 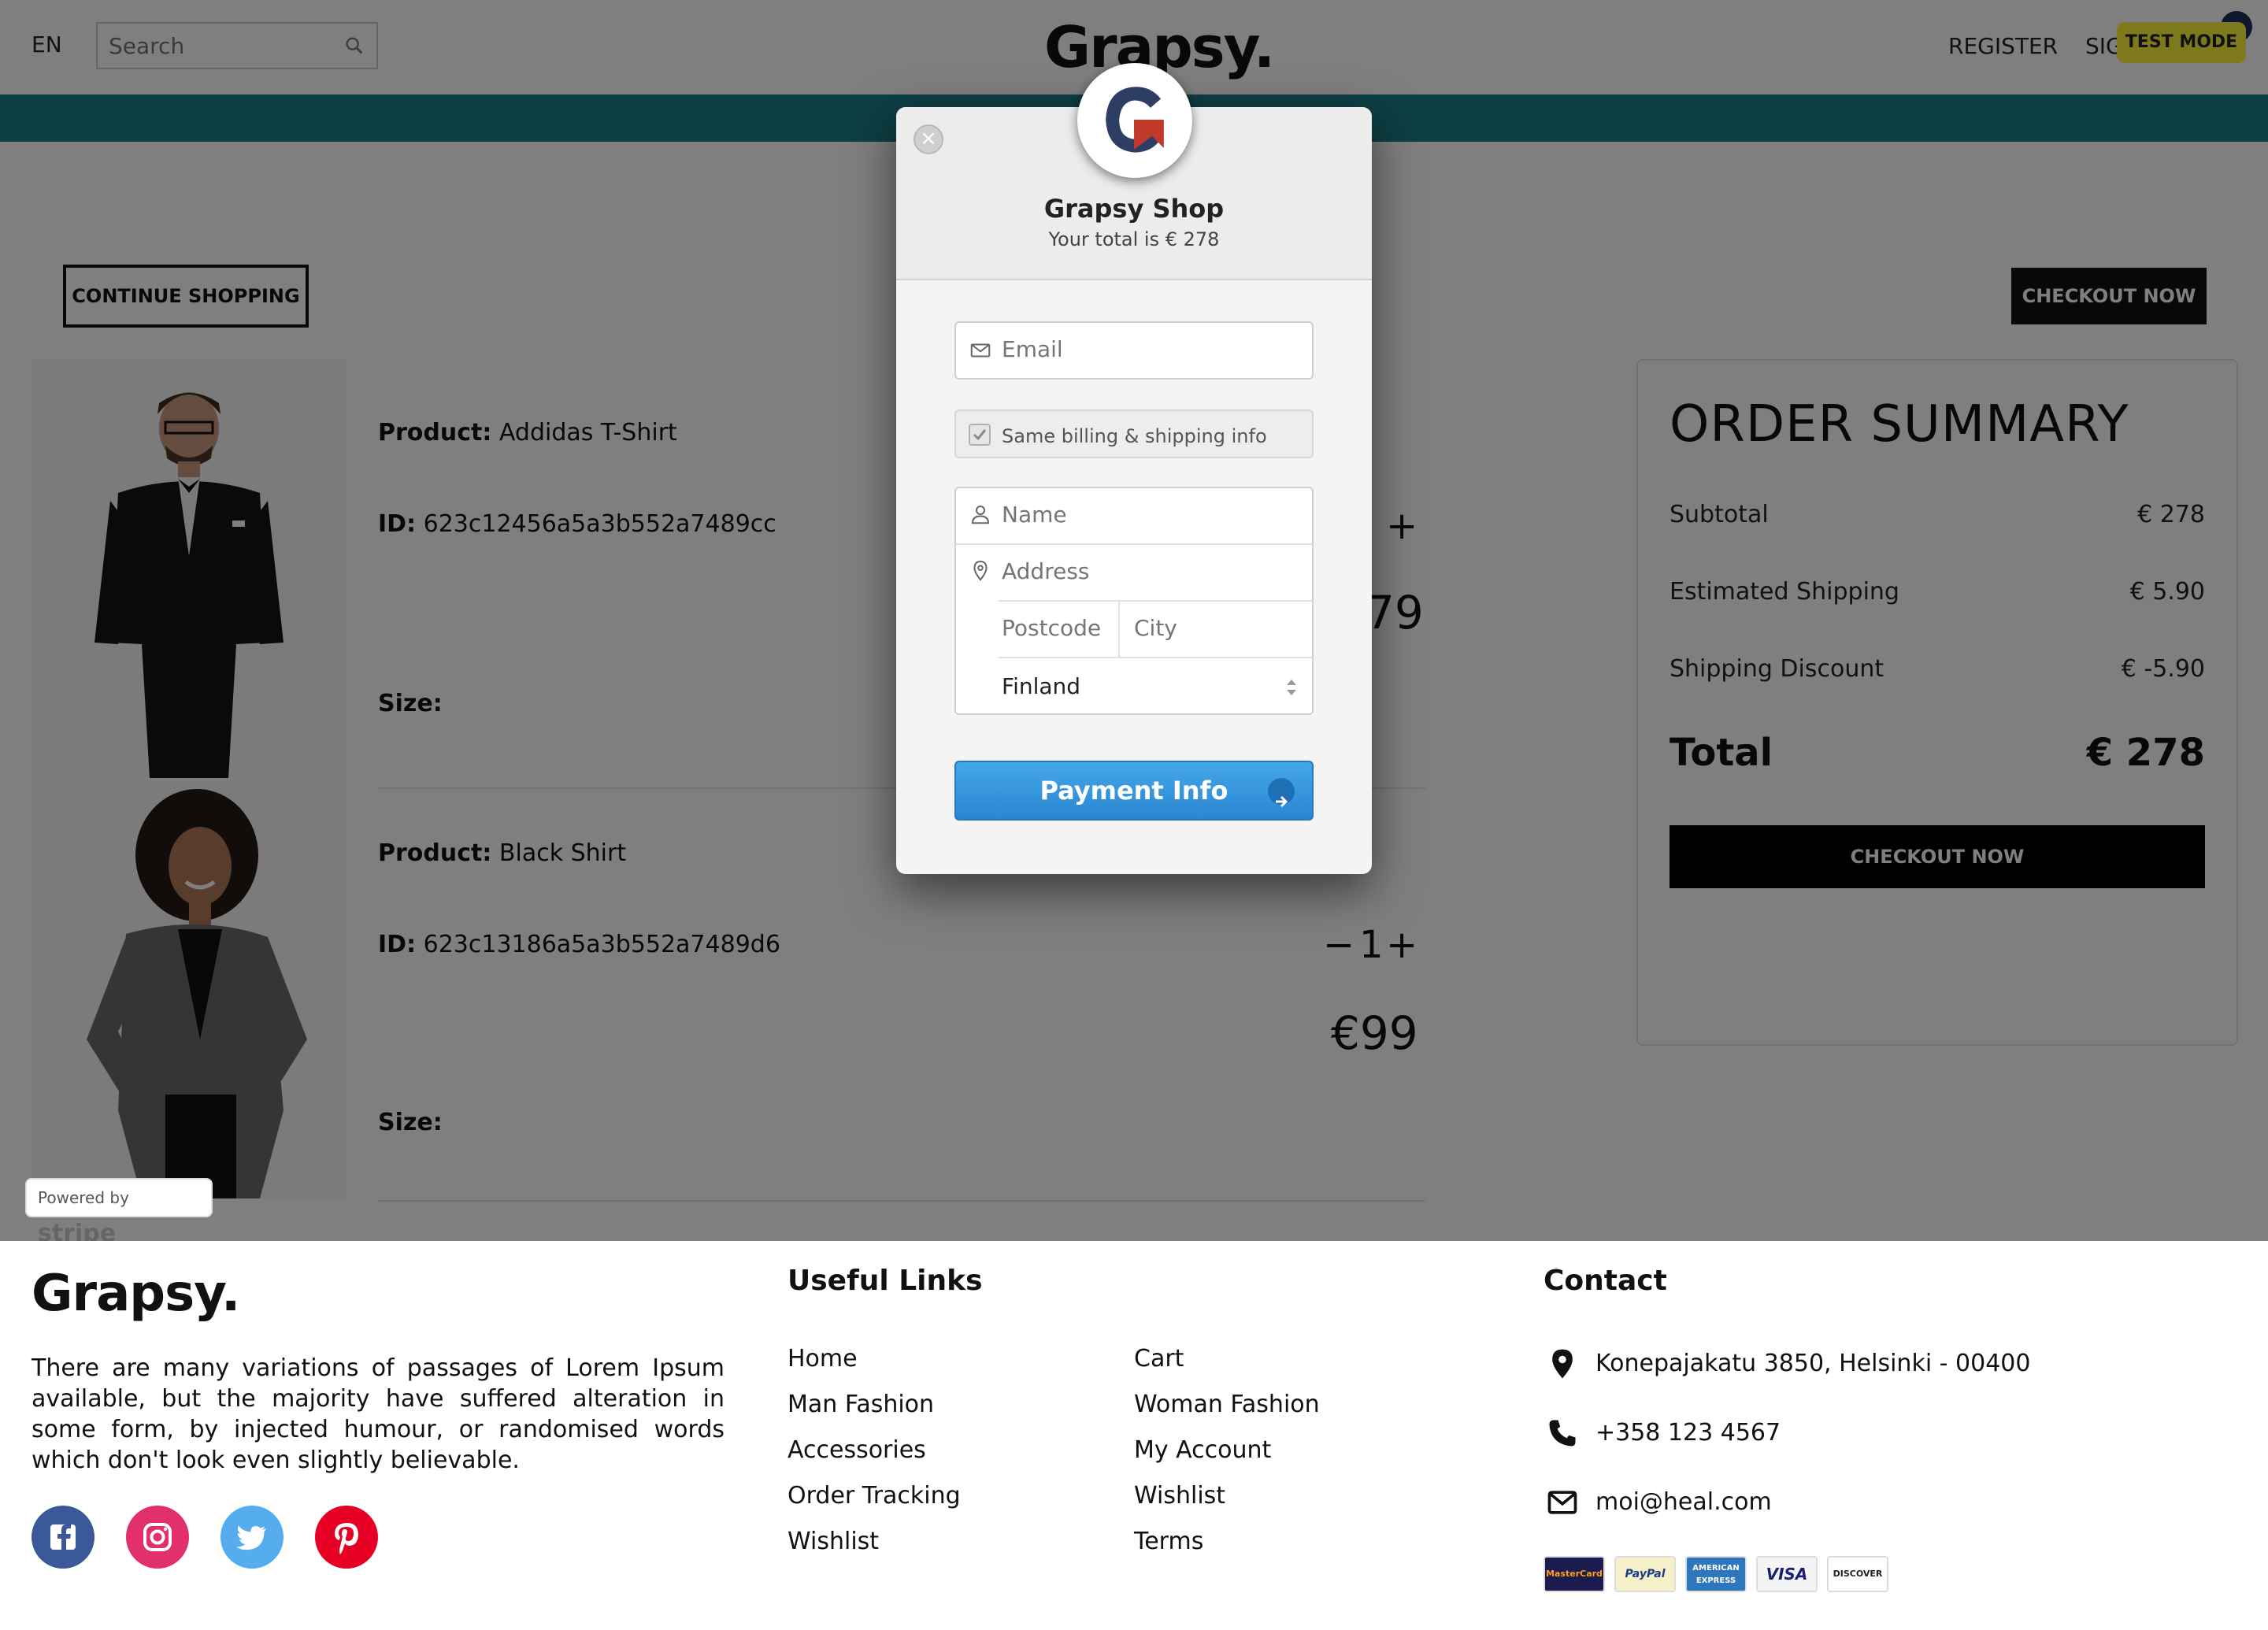 I want to click on close-icon: ×, so click(x=928, y=139).